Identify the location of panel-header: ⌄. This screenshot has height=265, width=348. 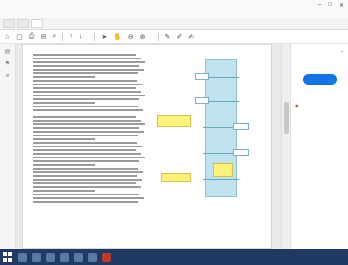
(319, 51).